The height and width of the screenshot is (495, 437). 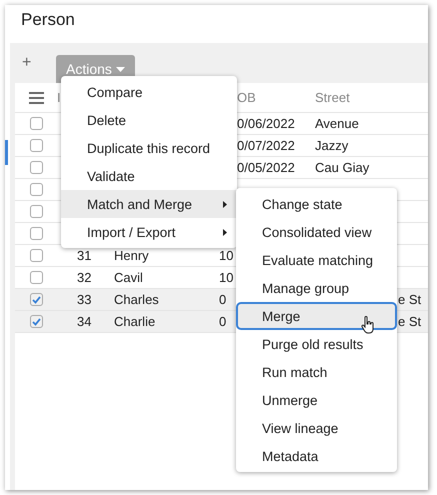 I want to click on caret-icon, so click(x=120, y=69).